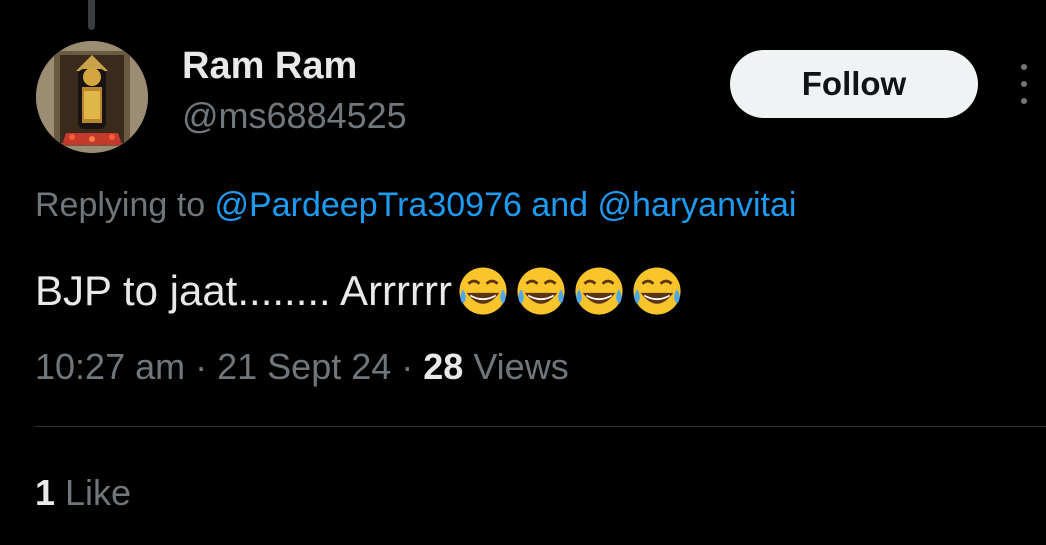 The height and width of the screenshot is (545, 1046). I want to click on likes-label: Like, so click(93, 492).